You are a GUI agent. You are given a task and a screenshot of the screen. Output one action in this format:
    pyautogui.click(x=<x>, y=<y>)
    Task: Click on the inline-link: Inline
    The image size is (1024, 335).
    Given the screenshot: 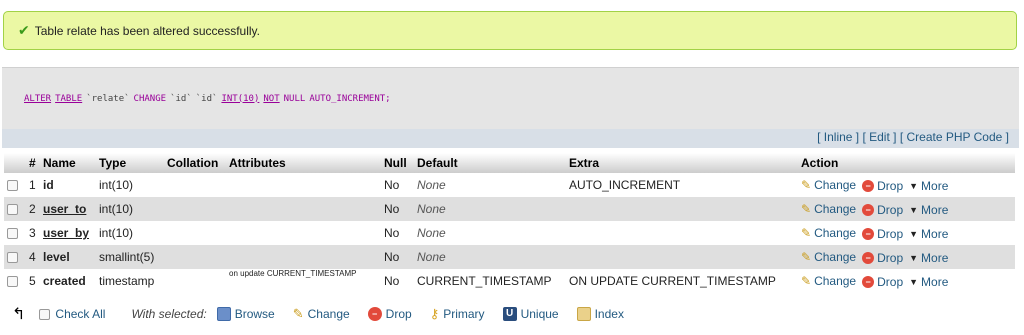 What is the action you would take?
    pyautogui.click(x=838, y=137)
    